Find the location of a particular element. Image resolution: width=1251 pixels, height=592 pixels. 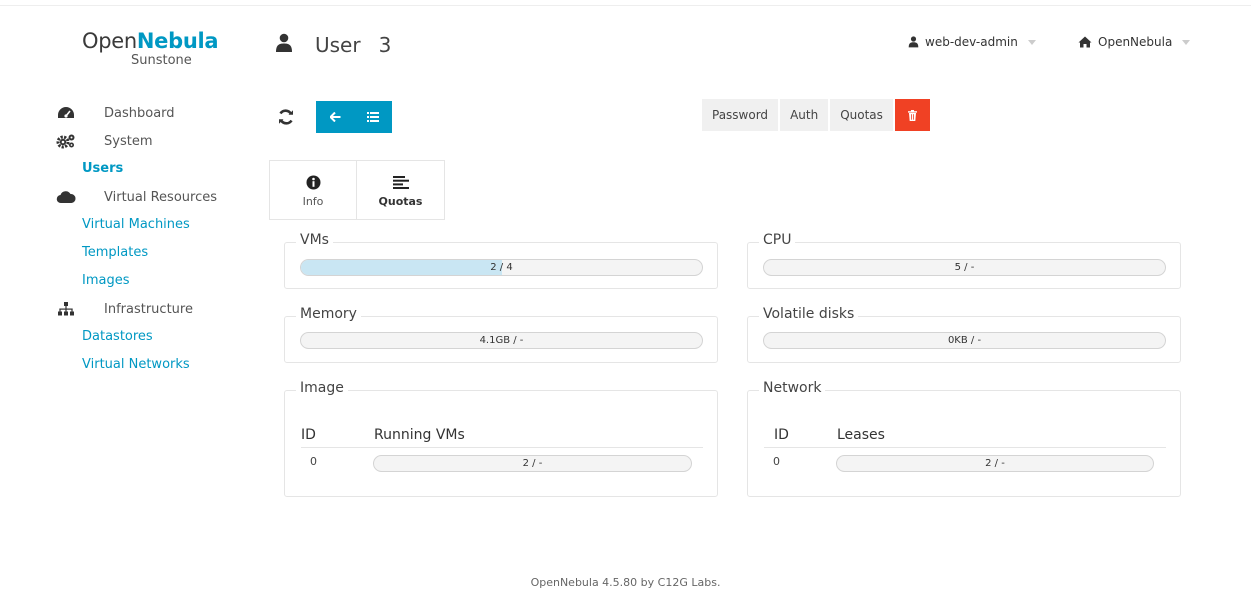

cloud-icon is located at coordinates (66, 197).